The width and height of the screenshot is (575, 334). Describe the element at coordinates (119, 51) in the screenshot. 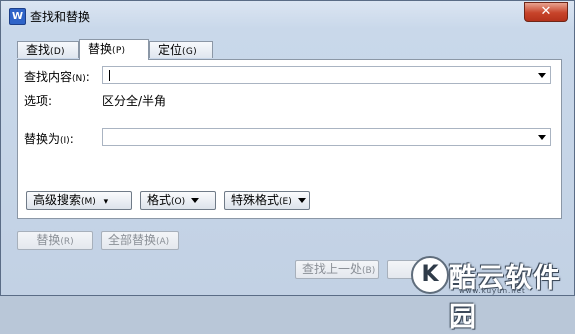

I see `tab-replace-key: (P)` at that location.